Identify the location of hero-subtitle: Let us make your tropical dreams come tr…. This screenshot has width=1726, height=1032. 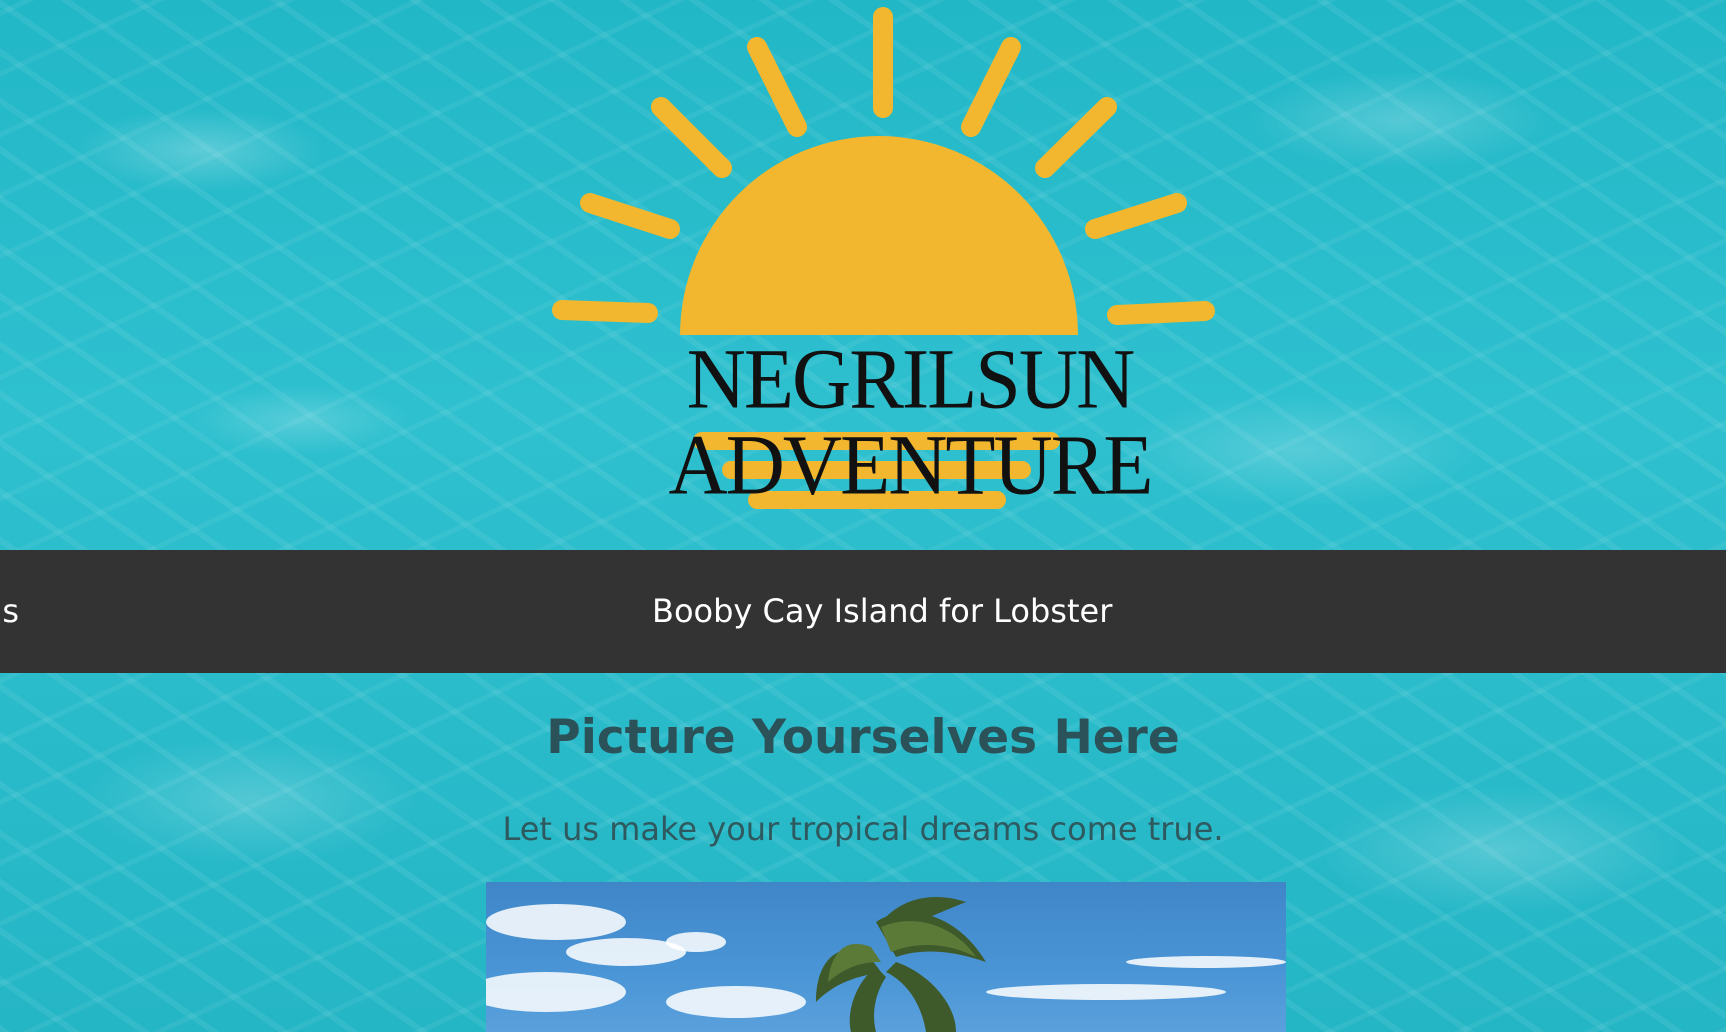
(863, 829).